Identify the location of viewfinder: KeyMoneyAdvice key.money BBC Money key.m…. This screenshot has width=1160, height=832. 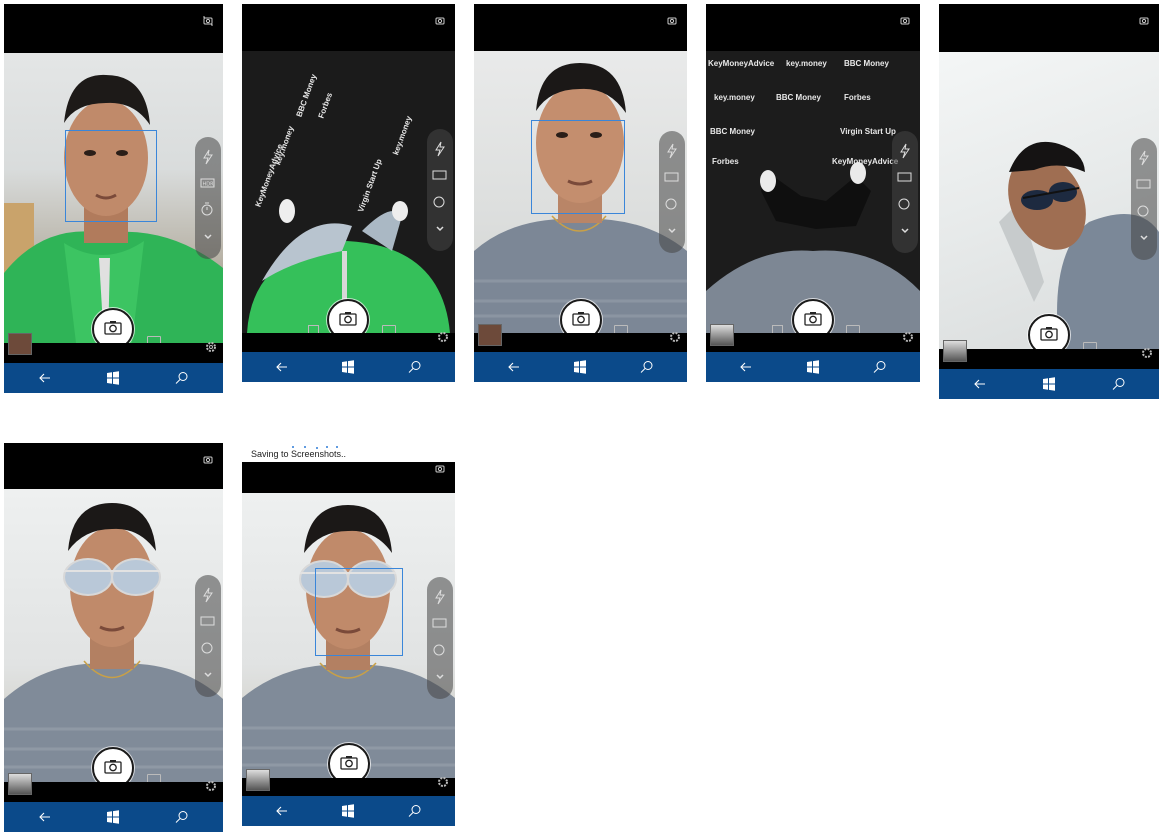
(813, 192).